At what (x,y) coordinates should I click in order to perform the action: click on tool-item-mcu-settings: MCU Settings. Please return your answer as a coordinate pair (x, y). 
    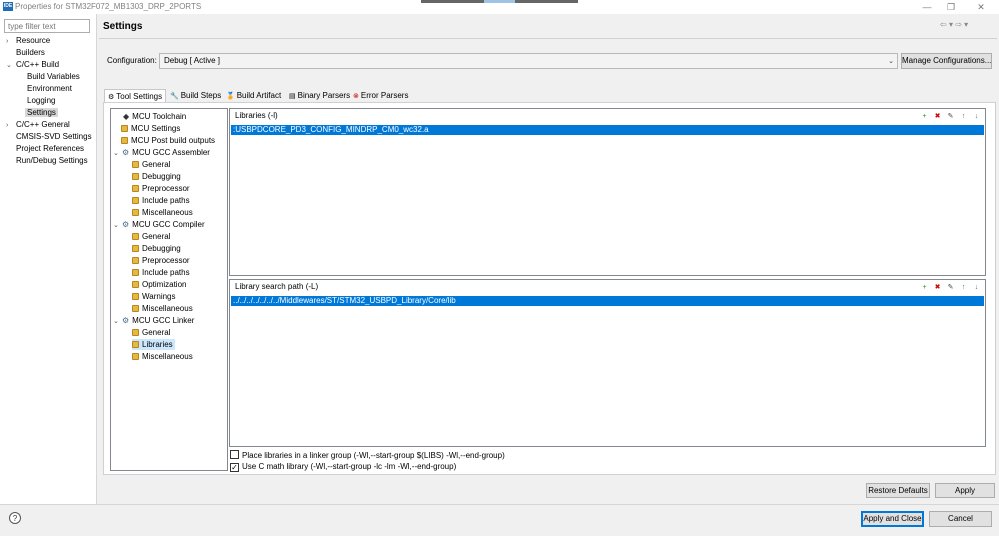
    Looking at the image, I should click on (150, 128).